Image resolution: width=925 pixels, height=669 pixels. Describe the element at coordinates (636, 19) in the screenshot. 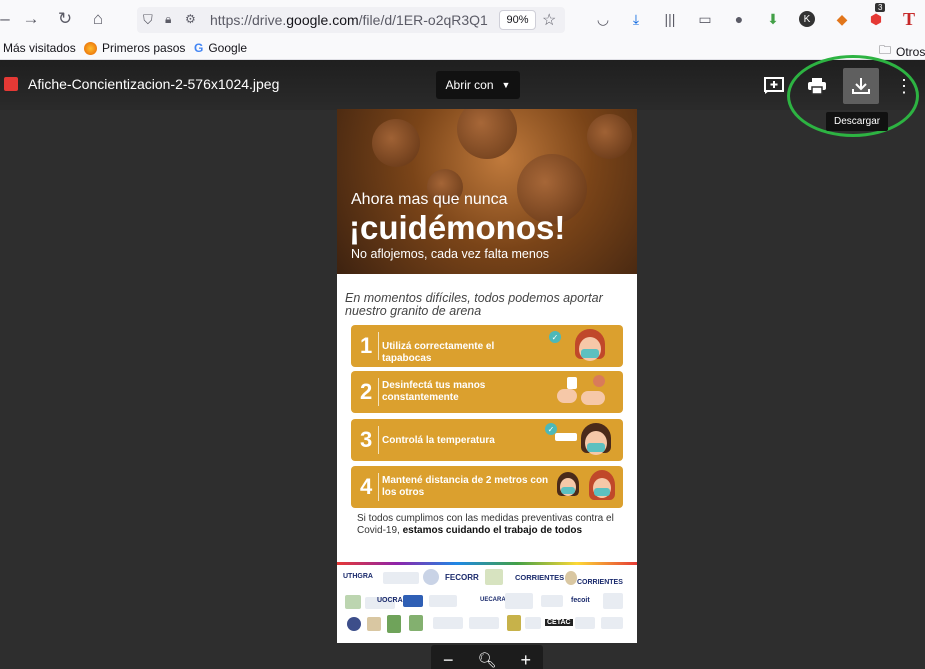

I see `downloads-icon: ⤓` at that location.